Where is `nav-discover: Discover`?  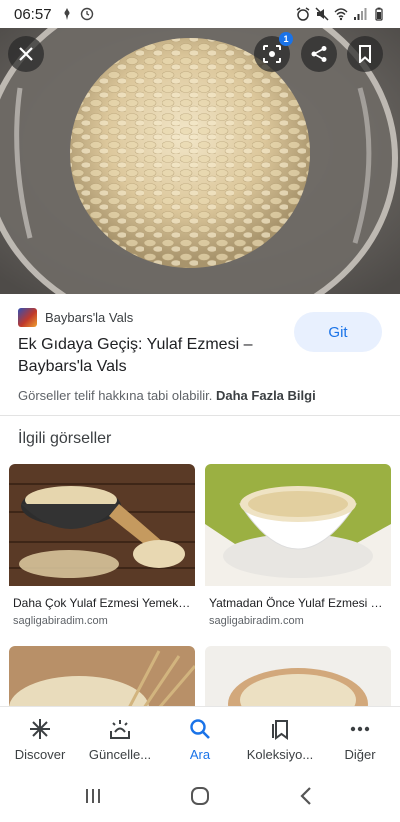 nav-discover: Discover is located at coordinates (40, 738).